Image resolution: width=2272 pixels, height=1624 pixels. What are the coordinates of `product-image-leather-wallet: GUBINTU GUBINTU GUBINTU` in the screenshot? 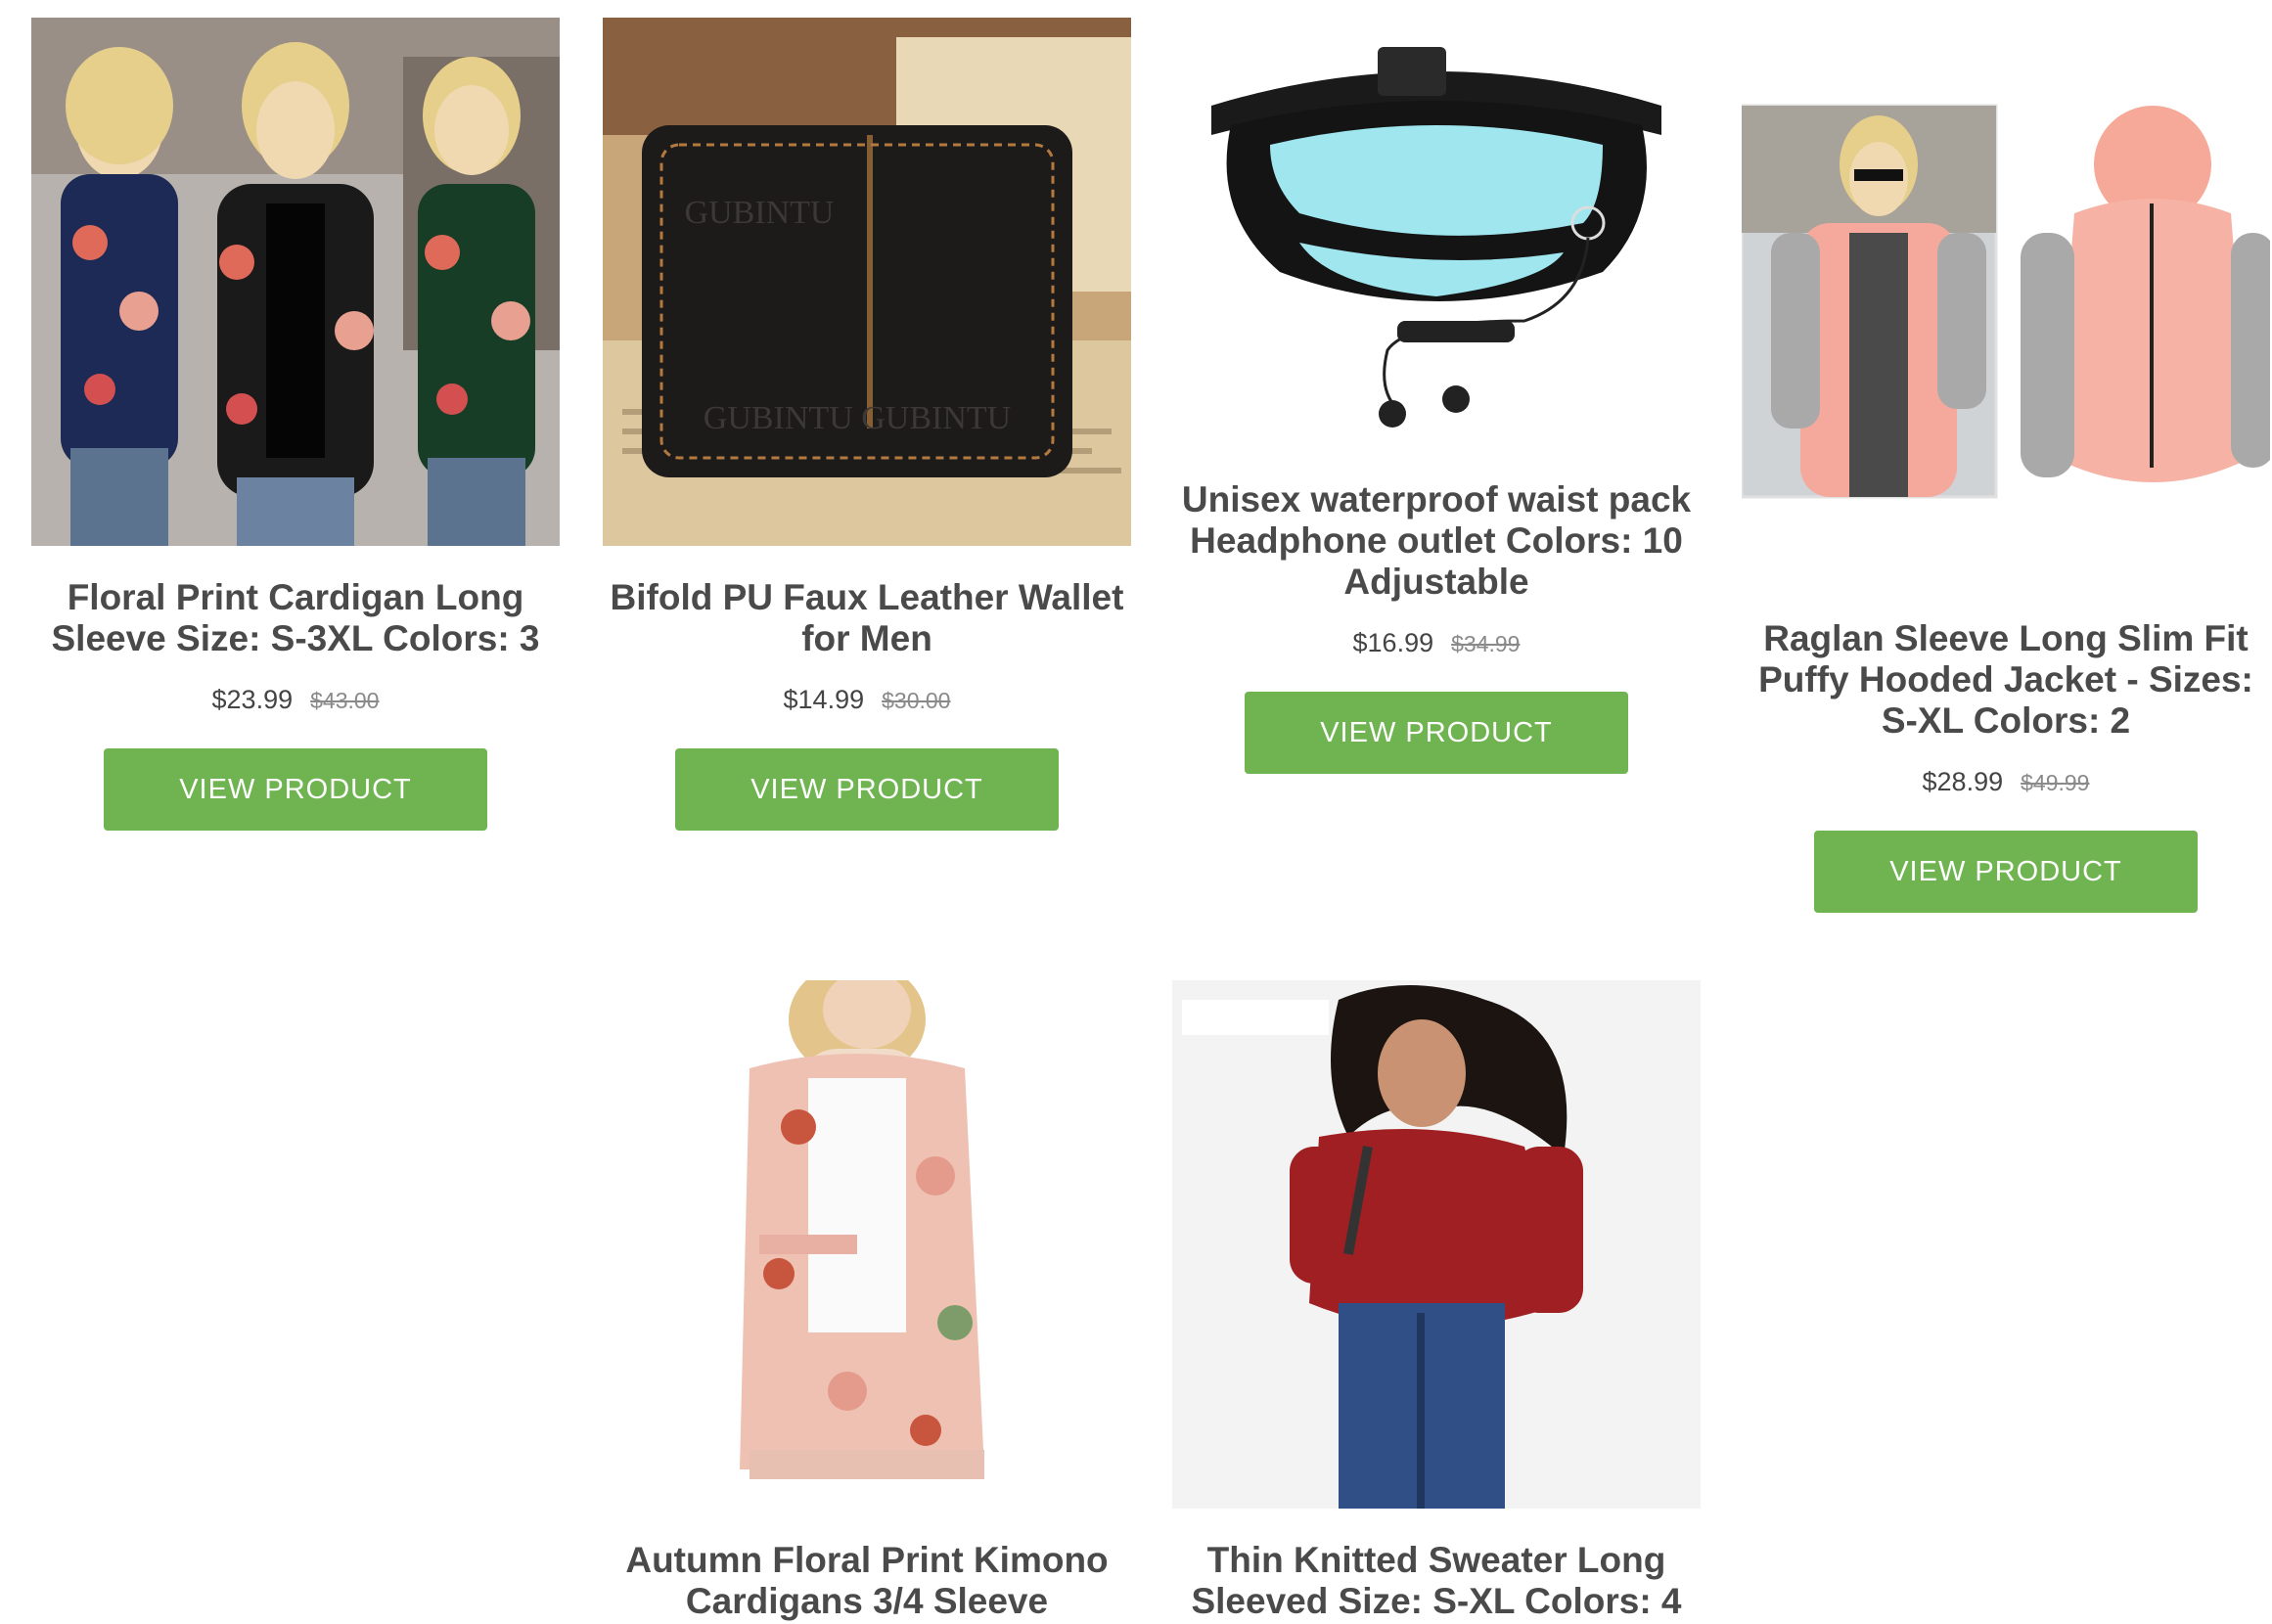 It's located at (867, 282).